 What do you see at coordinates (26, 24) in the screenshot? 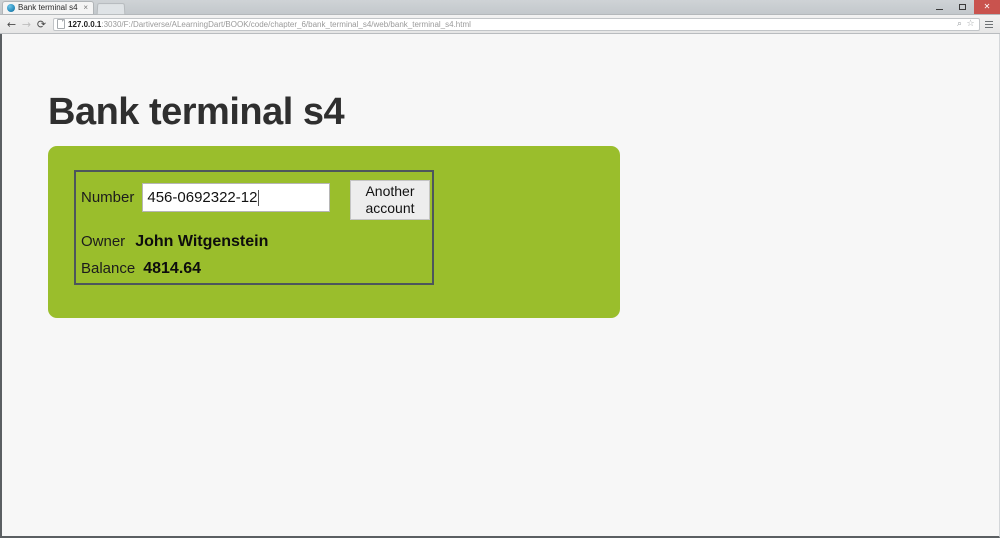
I see `forward-button: →` at bounding box center [26, 24].